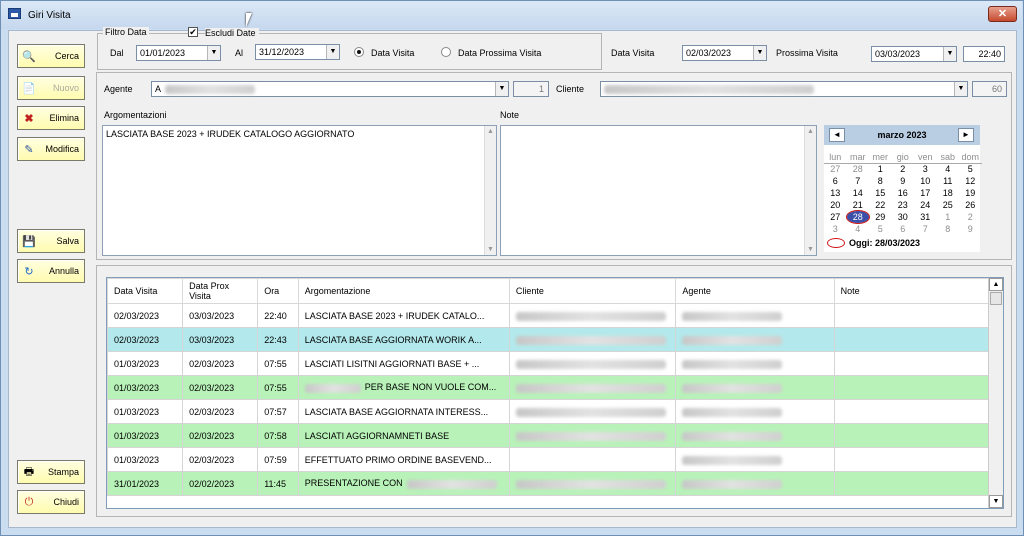 This screenshot has width=1024, height=536. I want to click on cancel-button: ↻ Annulla, so click(51, 271).